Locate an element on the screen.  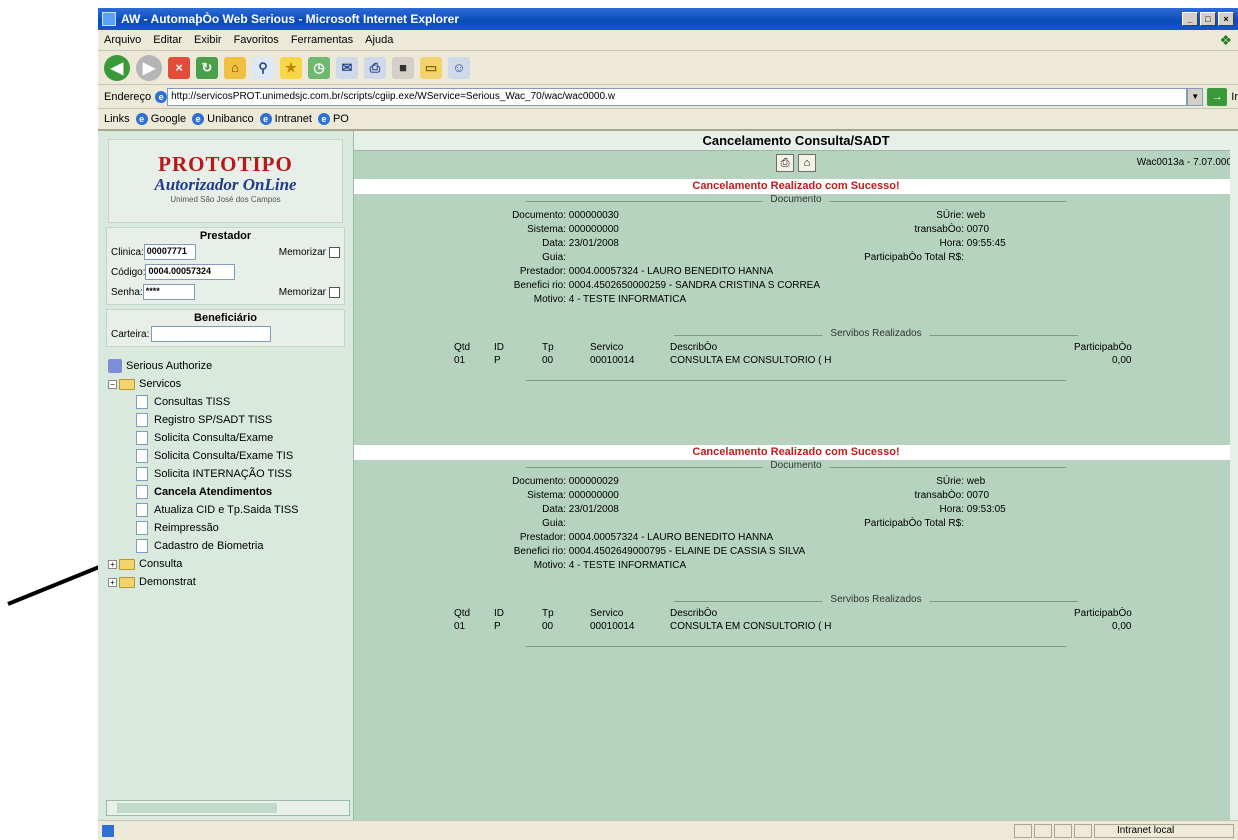
data-label: Data: is located at coordinates (554, 509).